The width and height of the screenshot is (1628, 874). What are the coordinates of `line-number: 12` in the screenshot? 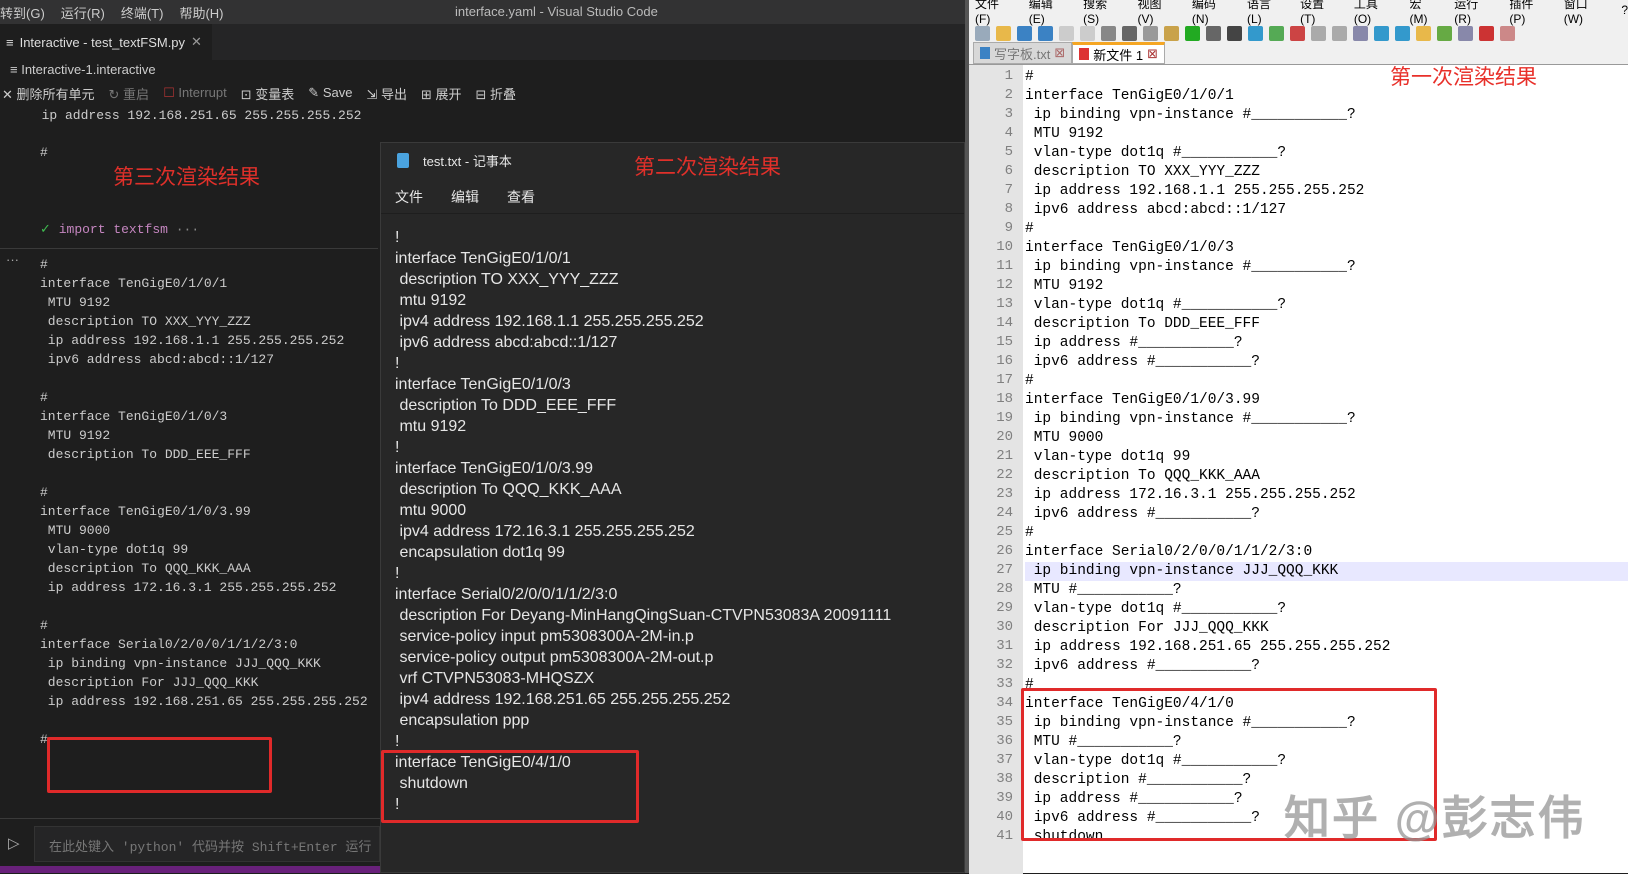 It's located at (1004, 285).